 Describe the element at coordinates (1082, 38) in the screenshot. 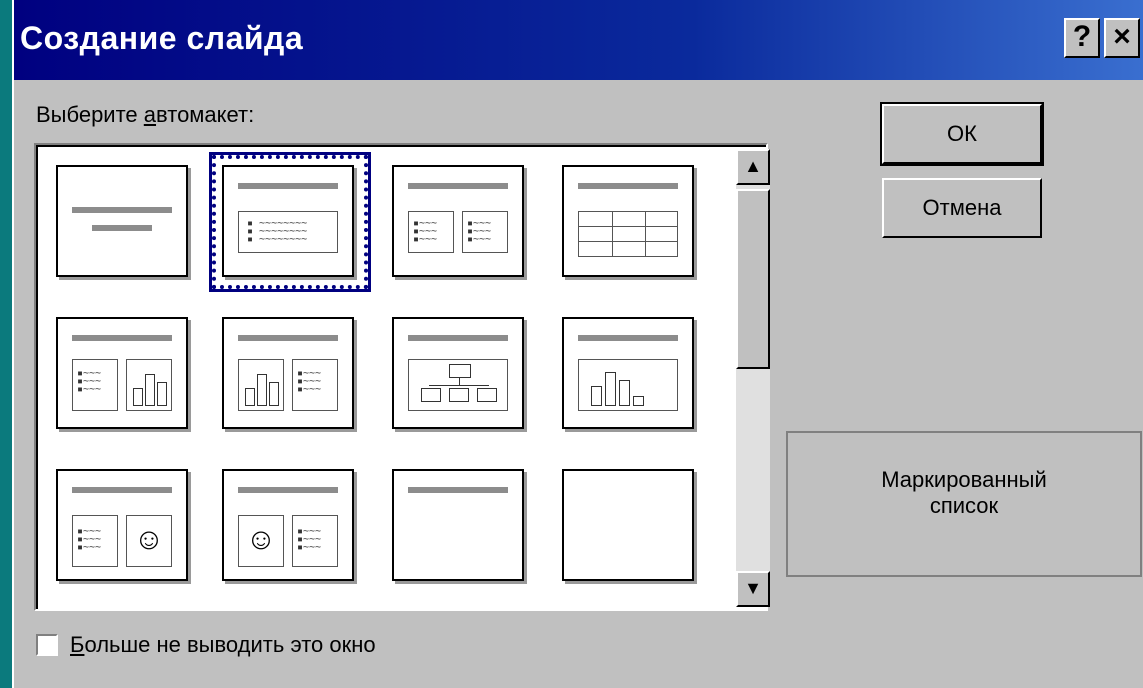

I see `help-button: ?` at that location.